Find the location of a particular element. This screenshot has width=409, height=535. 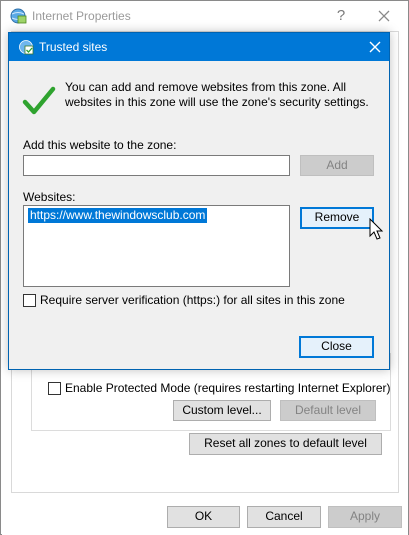

websites-listbox: https://www.thewindowsclub.com is located at coordinates (156, 246).